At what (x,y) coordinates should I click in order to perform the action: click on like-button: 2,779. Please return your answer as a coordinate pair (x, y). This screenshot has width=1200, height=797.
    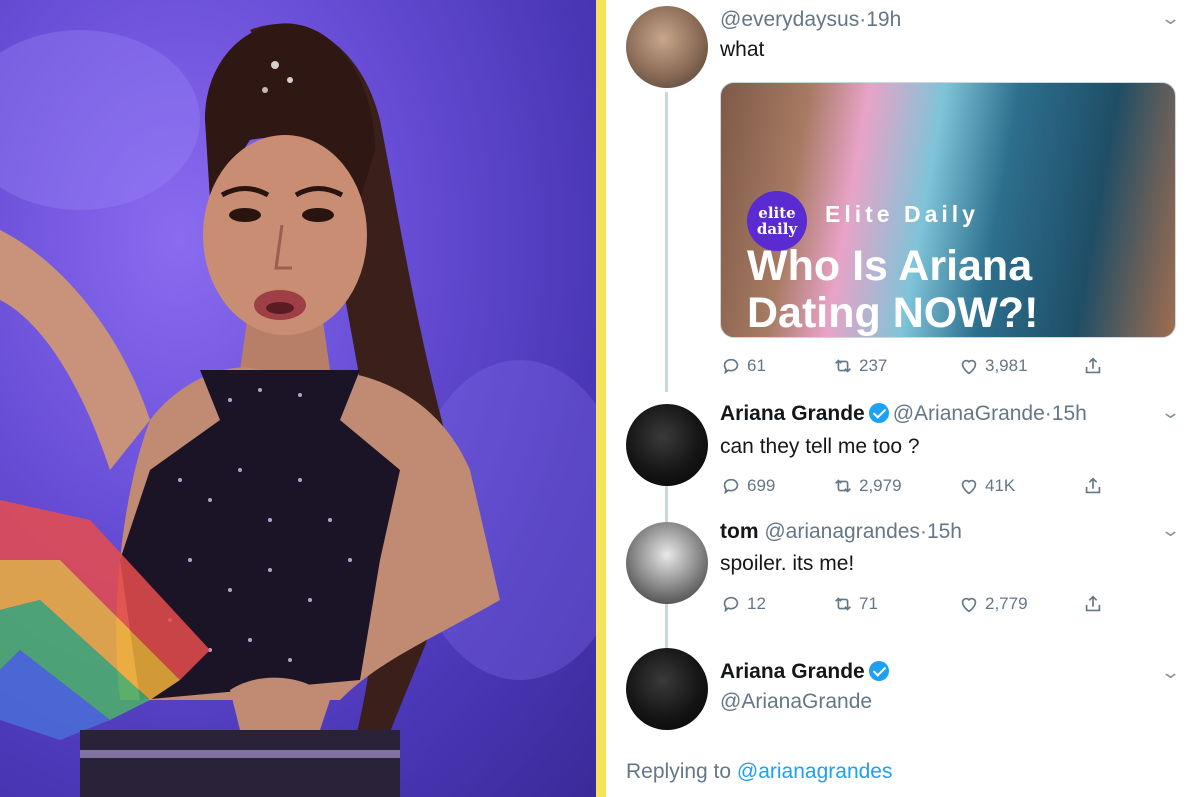
    Looking at the image, I should click on (993, 604).